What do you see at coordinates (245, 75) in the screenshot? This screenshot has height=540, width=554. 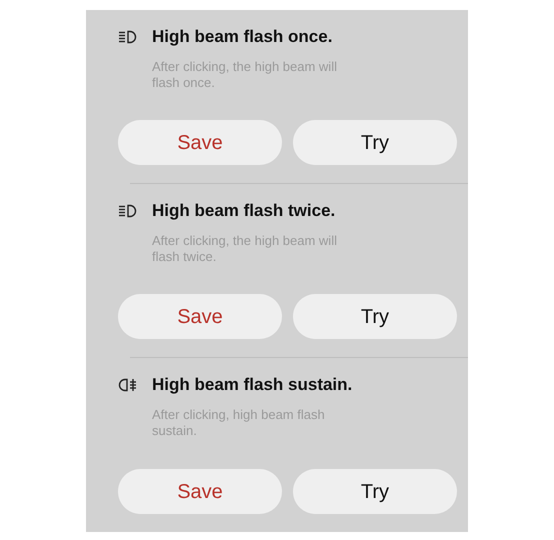 I see `option-description: After clicking, the high beam will flash once.` at bounding box center [245, 75].